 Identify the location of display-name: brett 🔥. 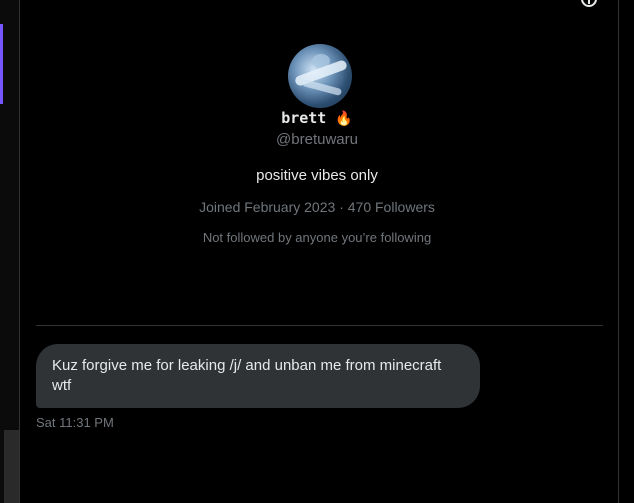
(317, 118).